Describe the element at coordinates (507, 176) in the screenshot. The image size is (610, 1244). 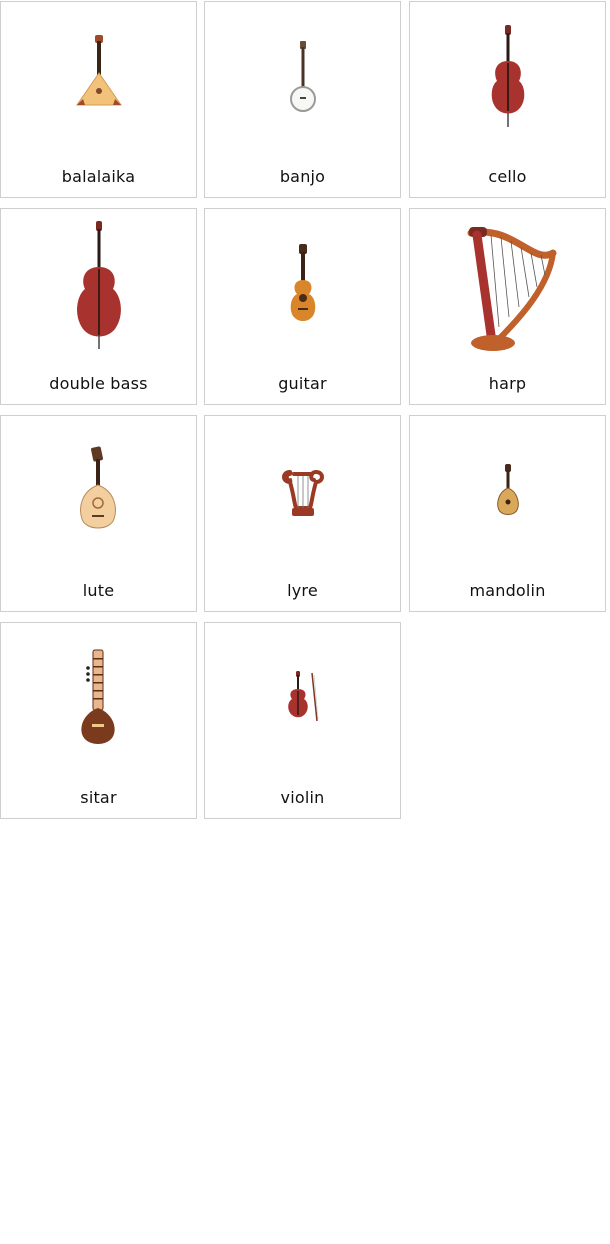
I see `card-label: cello` at that location.